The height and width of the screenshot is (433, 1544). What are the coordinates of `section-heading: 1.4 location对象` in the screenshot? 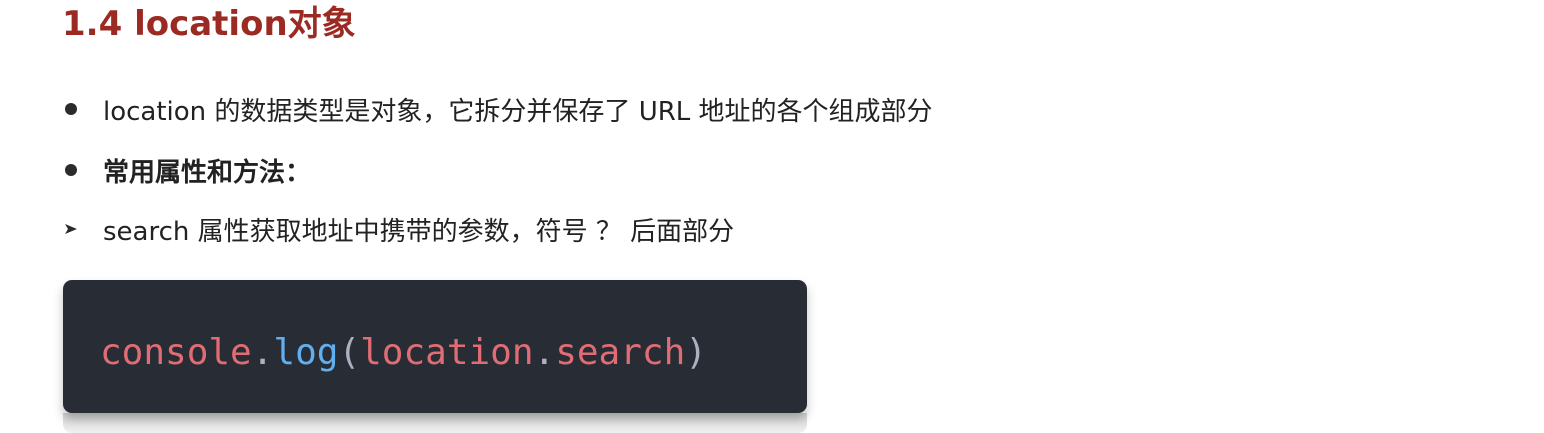 It's located at (209, 24).